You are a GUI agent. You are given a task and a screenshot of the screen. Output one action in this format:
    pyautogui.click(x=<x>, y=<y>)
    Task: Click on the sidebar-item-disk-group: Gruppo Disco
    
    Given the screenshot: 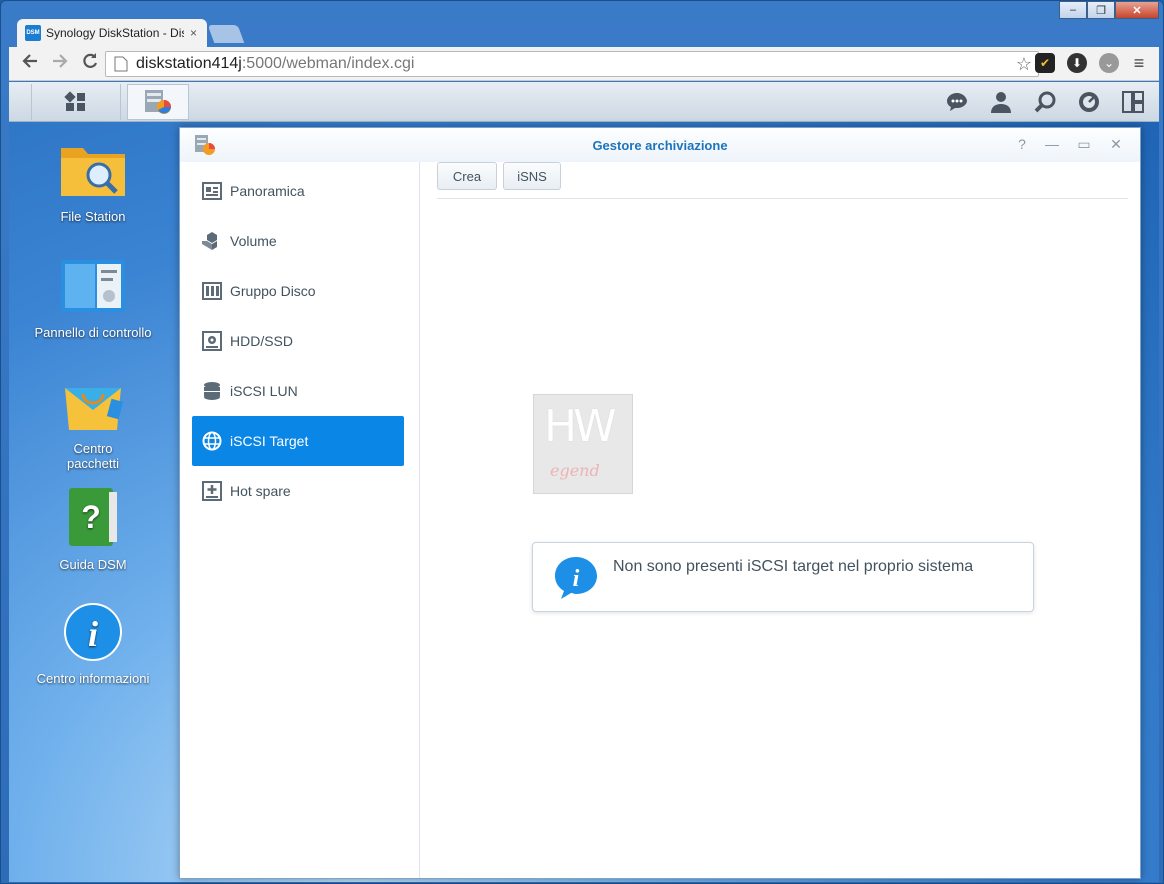 What is the action you would take?
    pyautogui.click(x=298, y=291)
    